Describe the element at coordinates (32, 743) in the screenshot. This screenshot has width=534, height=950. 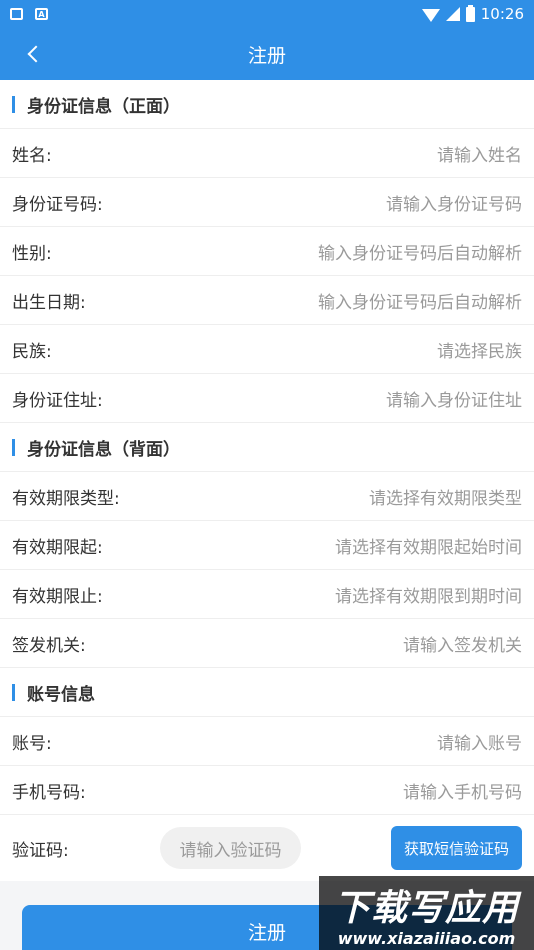
I see `field-label: 账号:` at that location.